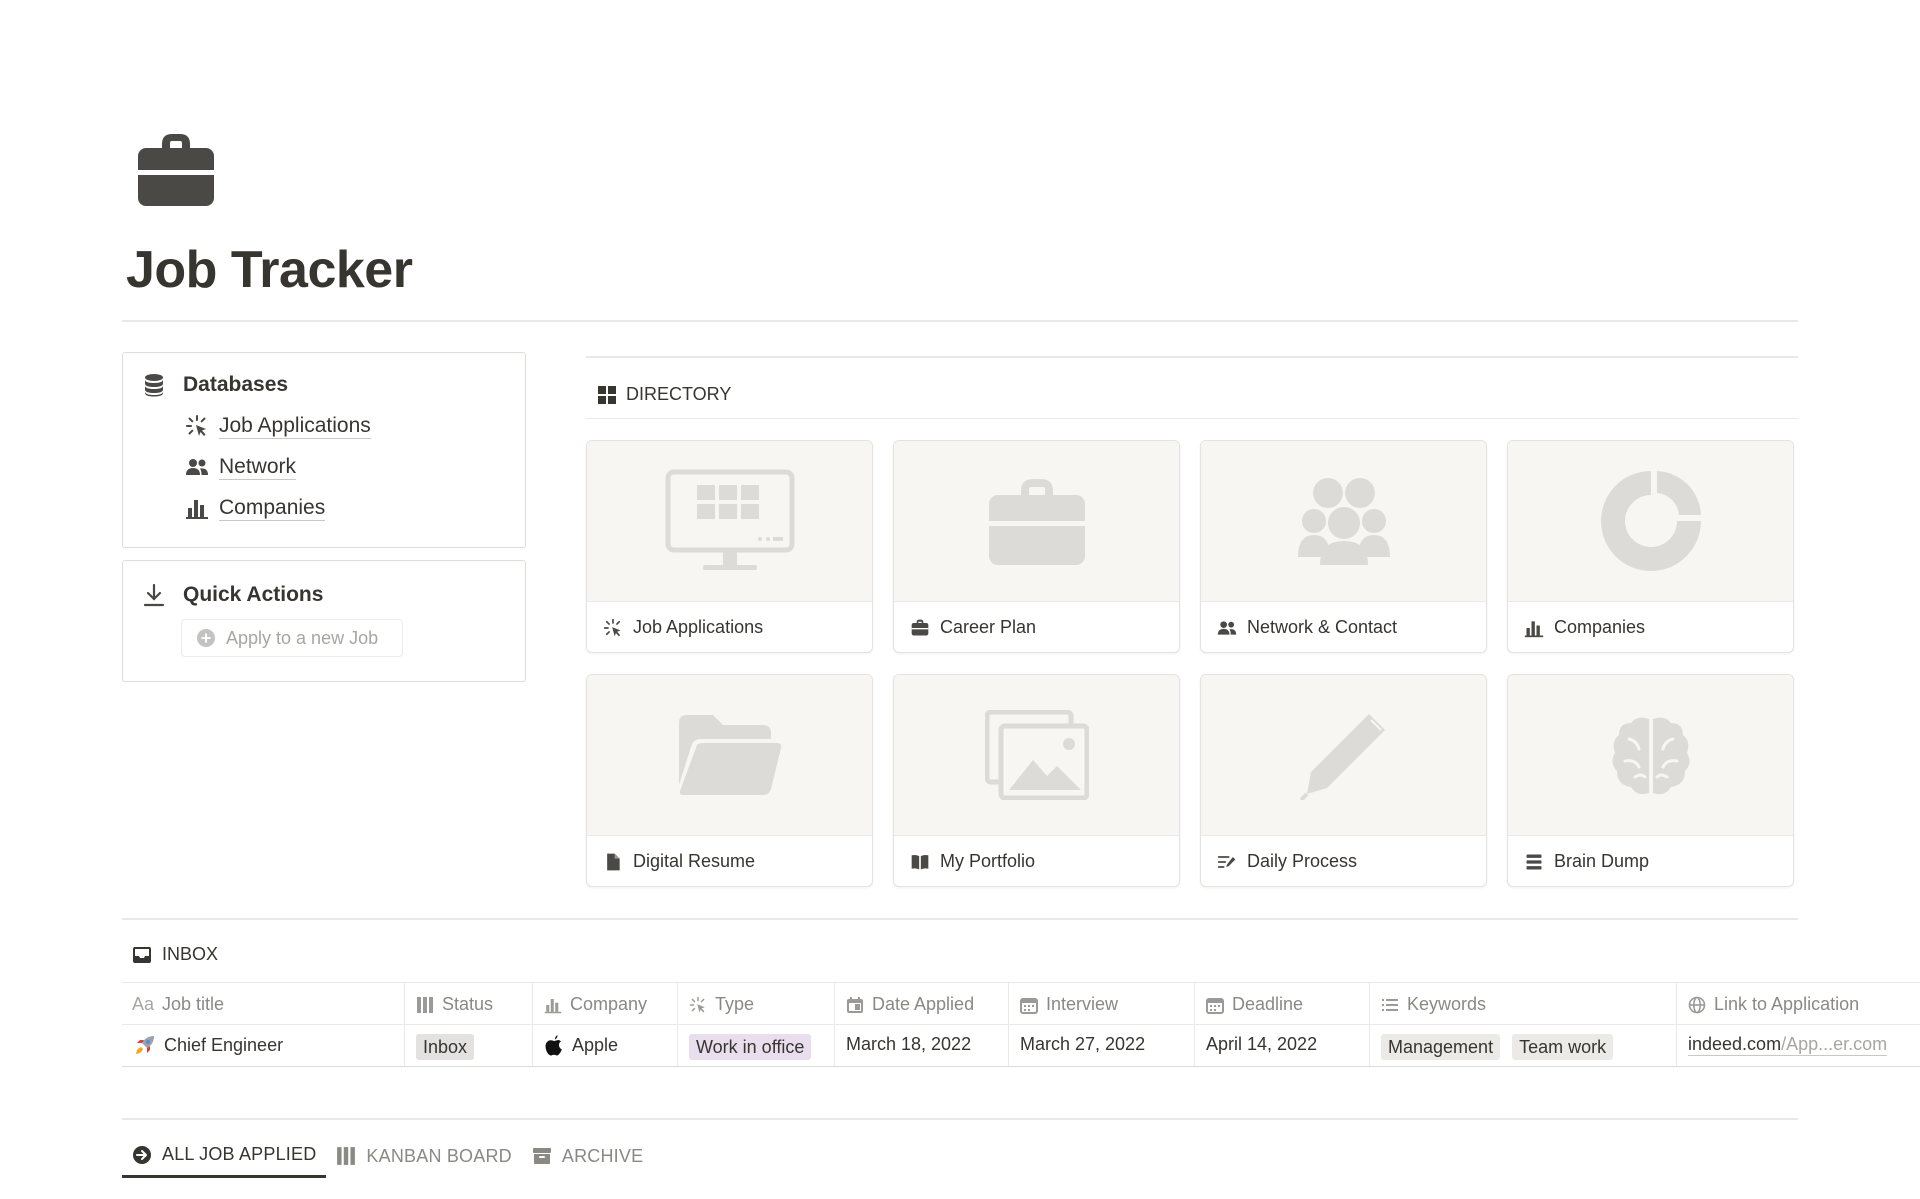 This screenshot has width=1920, height=1199. What do you see at coordinates (224, 1157) in the screenshot?
I see `tab-all-job-applied: ALL JOB APPLIED` at bounding box center [224, 1157].